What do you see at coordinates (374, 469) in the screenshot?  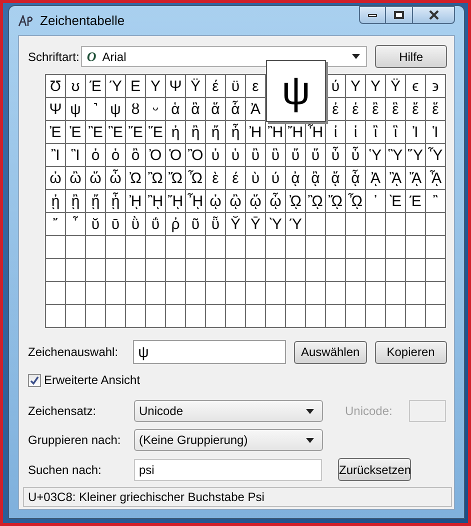 I see `reset-button: Zurücksetzen` at bounding box center [374, 469].